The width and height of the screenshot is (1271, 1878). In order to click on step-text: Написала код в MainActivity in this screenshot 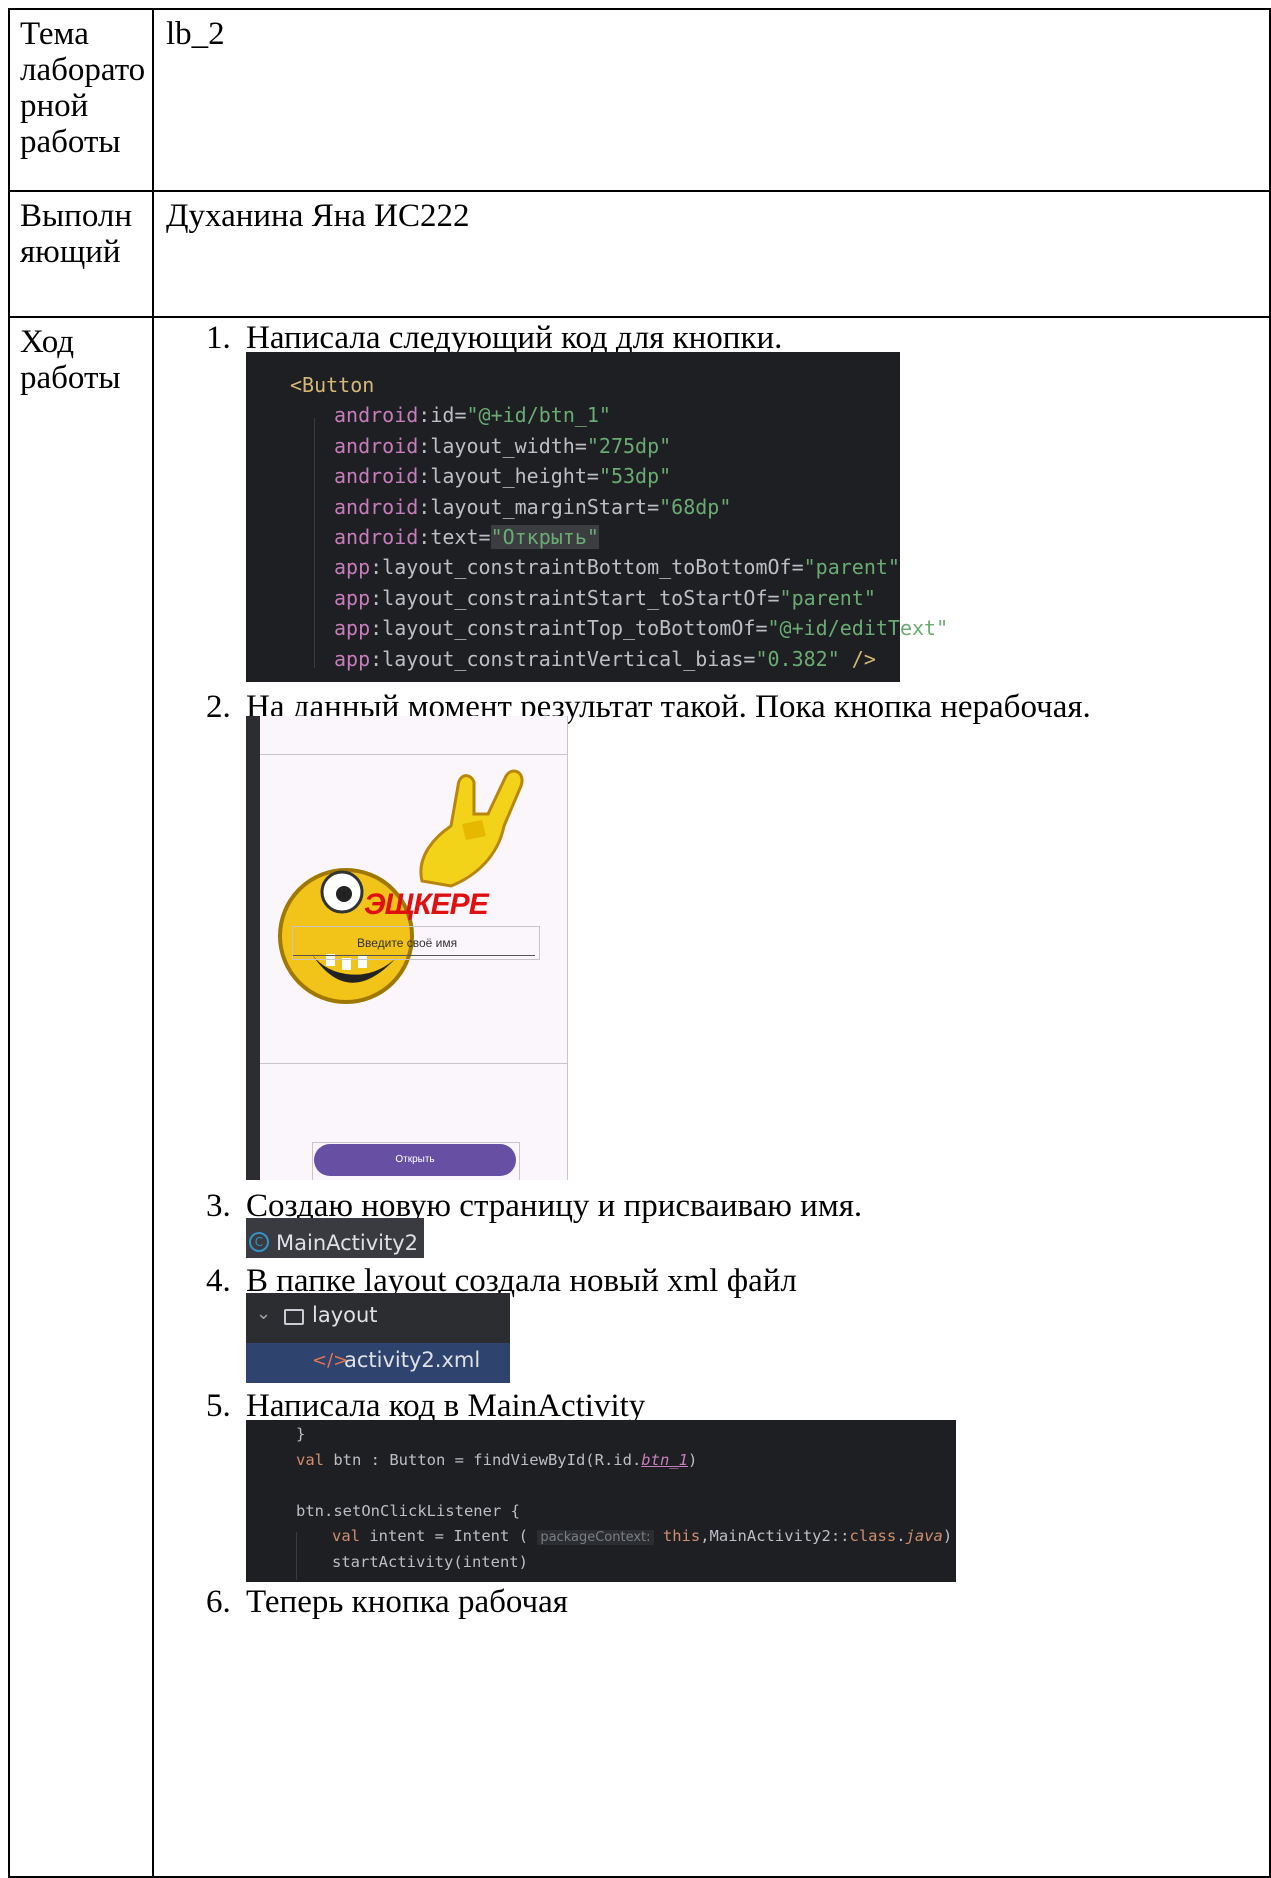, I will do `click(446, 1406)`.